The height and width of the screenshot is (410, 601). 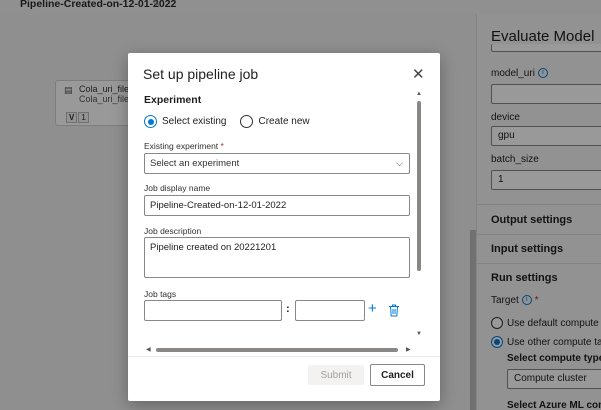 I want to click on job-tags-label: Job tags, so click(x=160, y=294).